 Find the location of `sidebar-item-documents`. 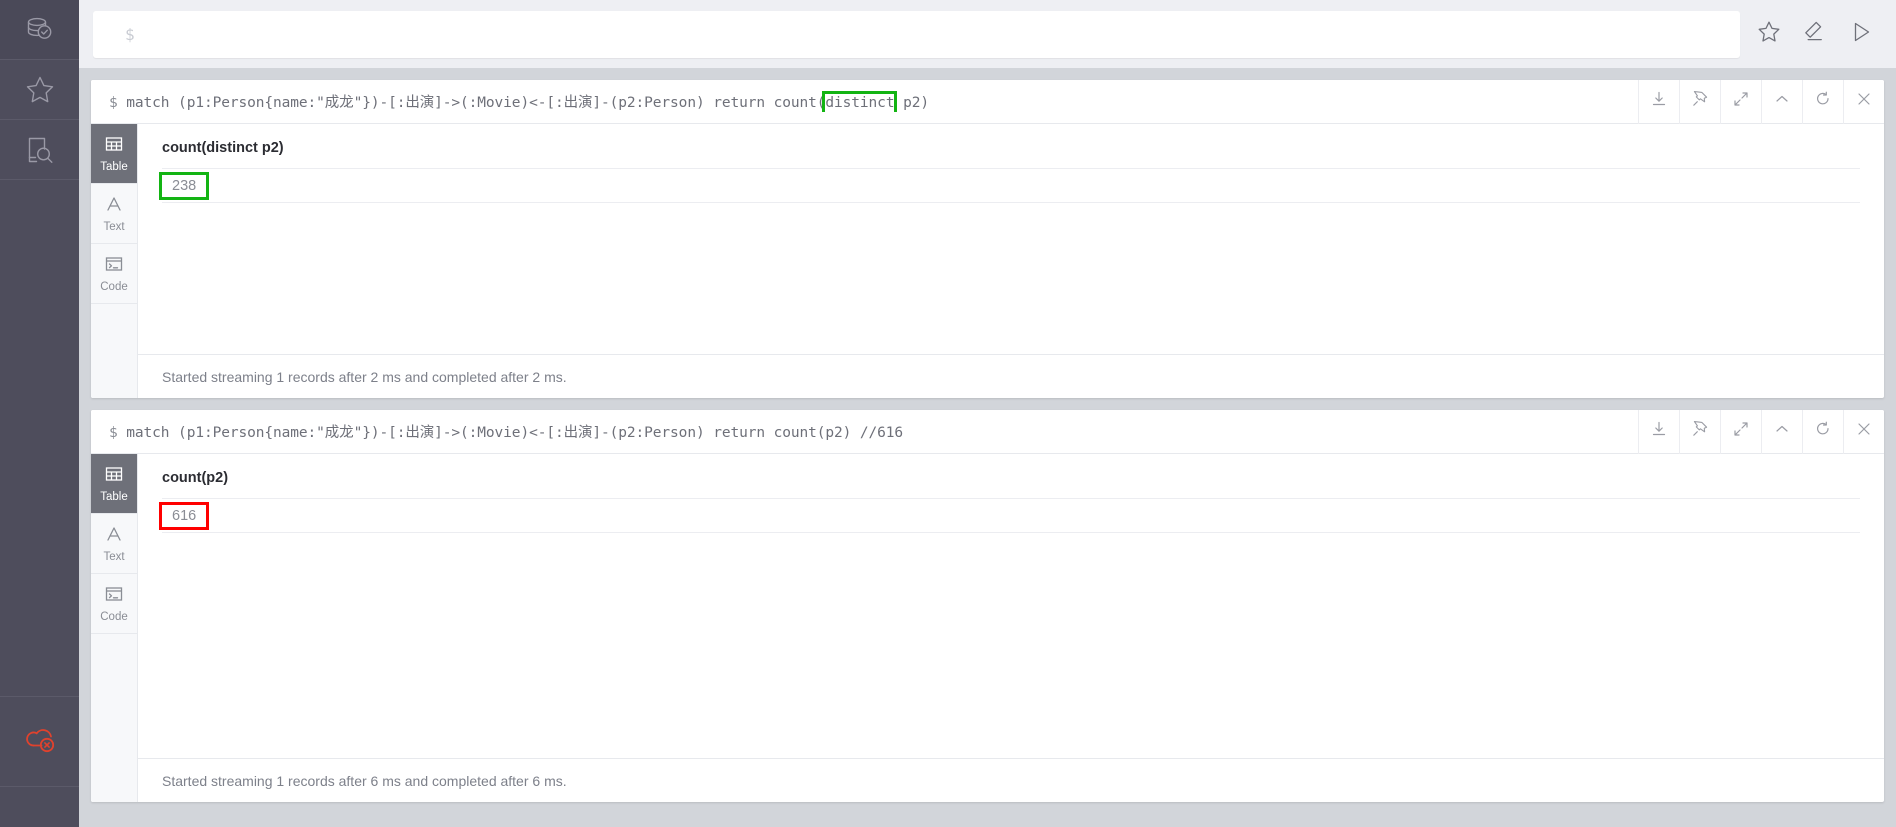

sidebar-item-documents is located at coordinates (39, 150).